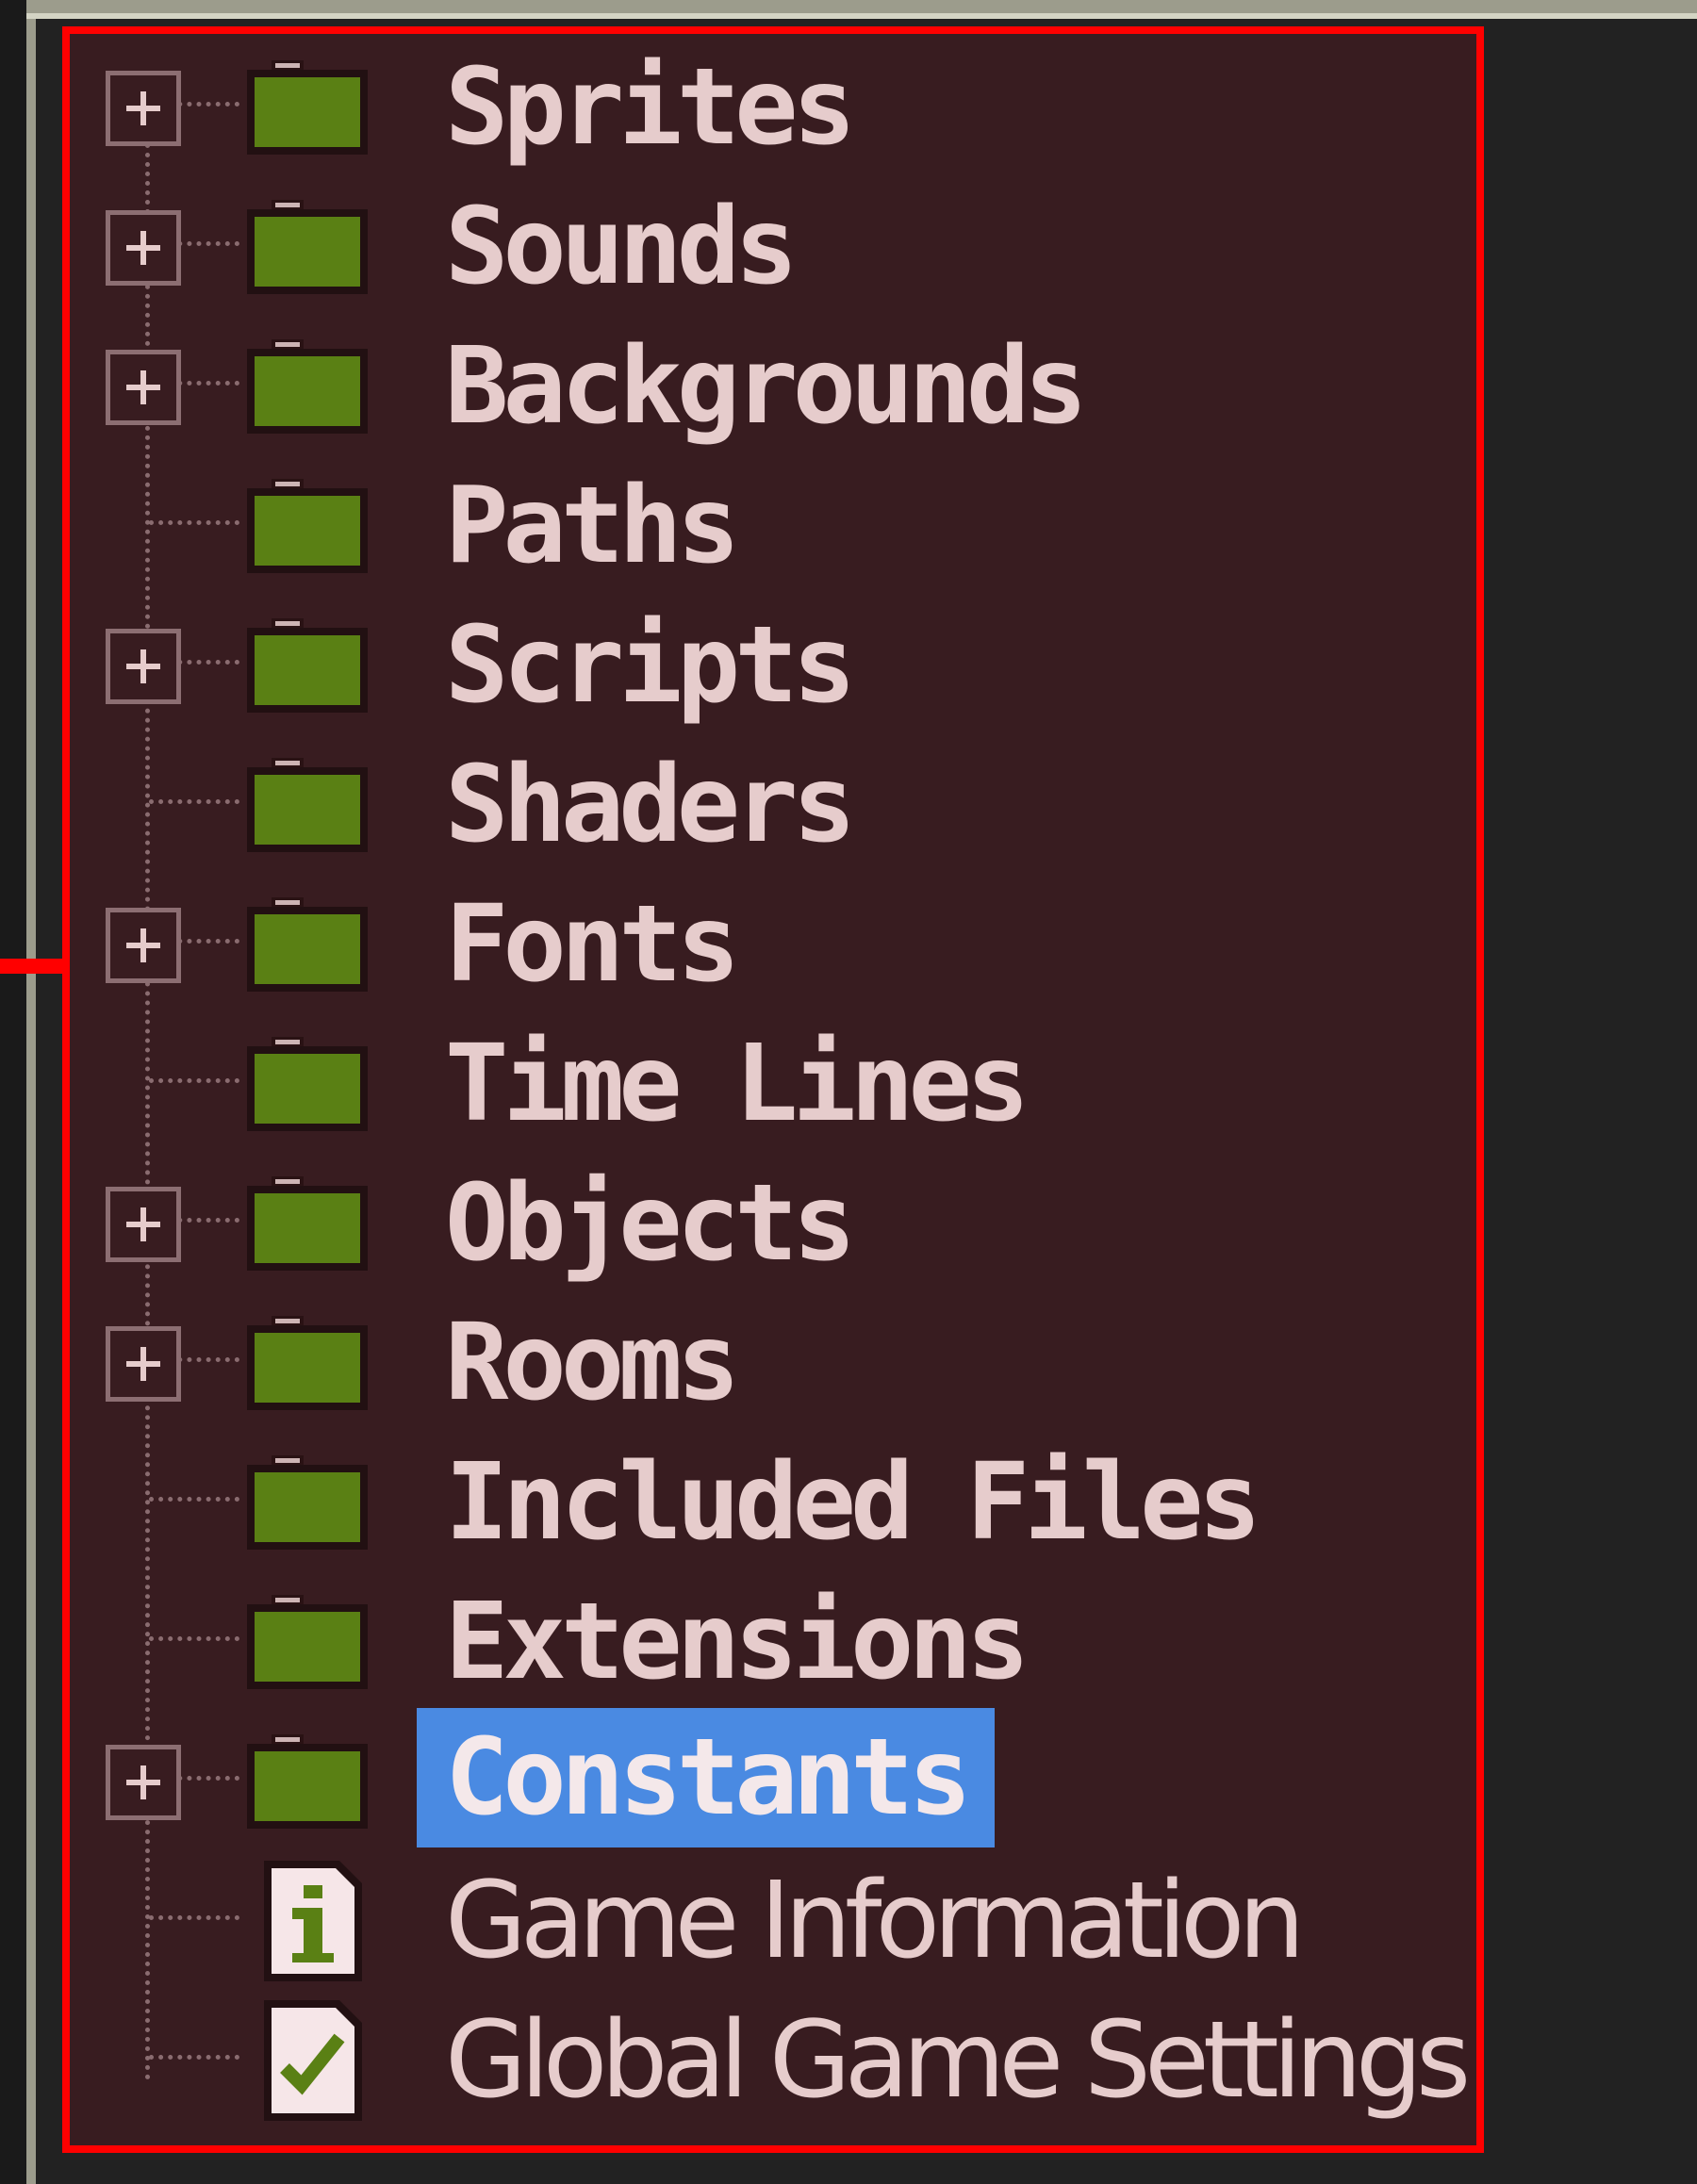  I want to click on tree-item-label-selected: Constants, so click(706, 1778).